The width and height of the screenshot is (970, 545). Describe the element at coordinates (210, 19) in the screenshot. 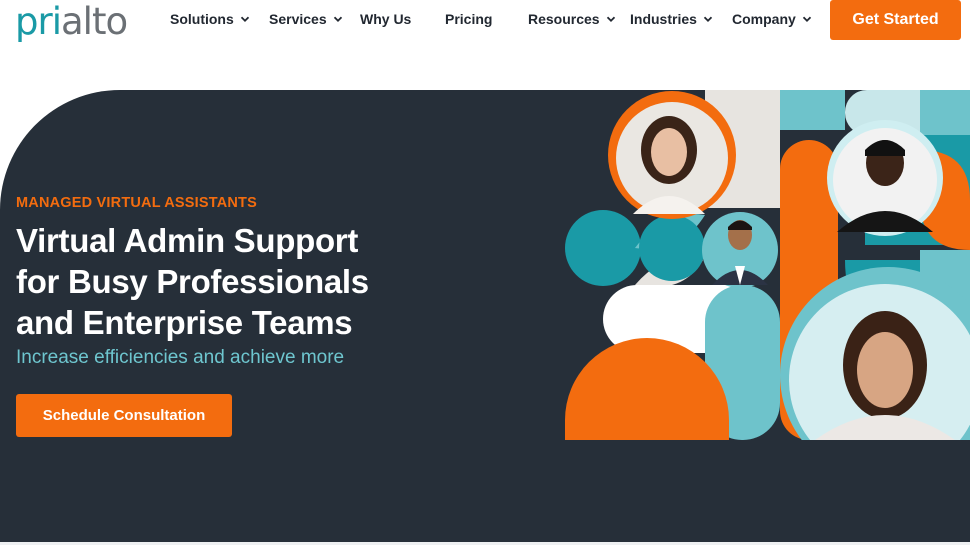

I see `nav-item-solutions: Solutions` at that location.